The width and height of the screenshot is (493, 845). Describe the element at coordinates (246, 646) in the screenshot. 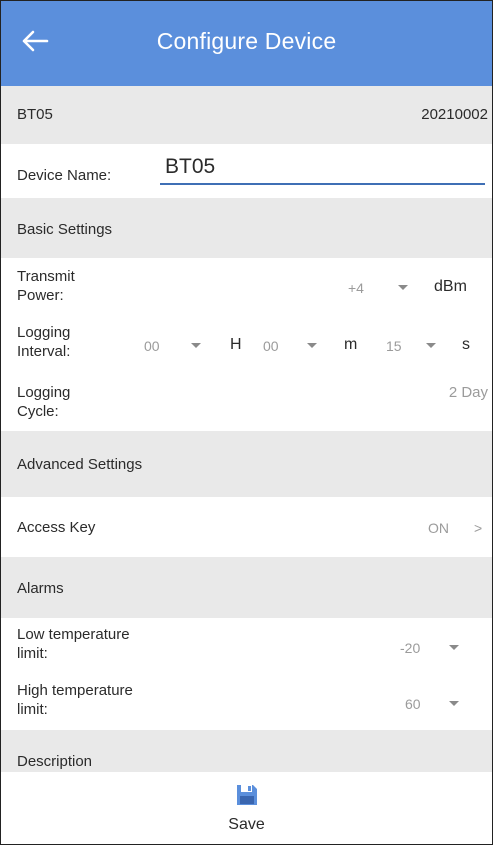

I see `low-temp-row: Low temperature limit: -20` at that location.